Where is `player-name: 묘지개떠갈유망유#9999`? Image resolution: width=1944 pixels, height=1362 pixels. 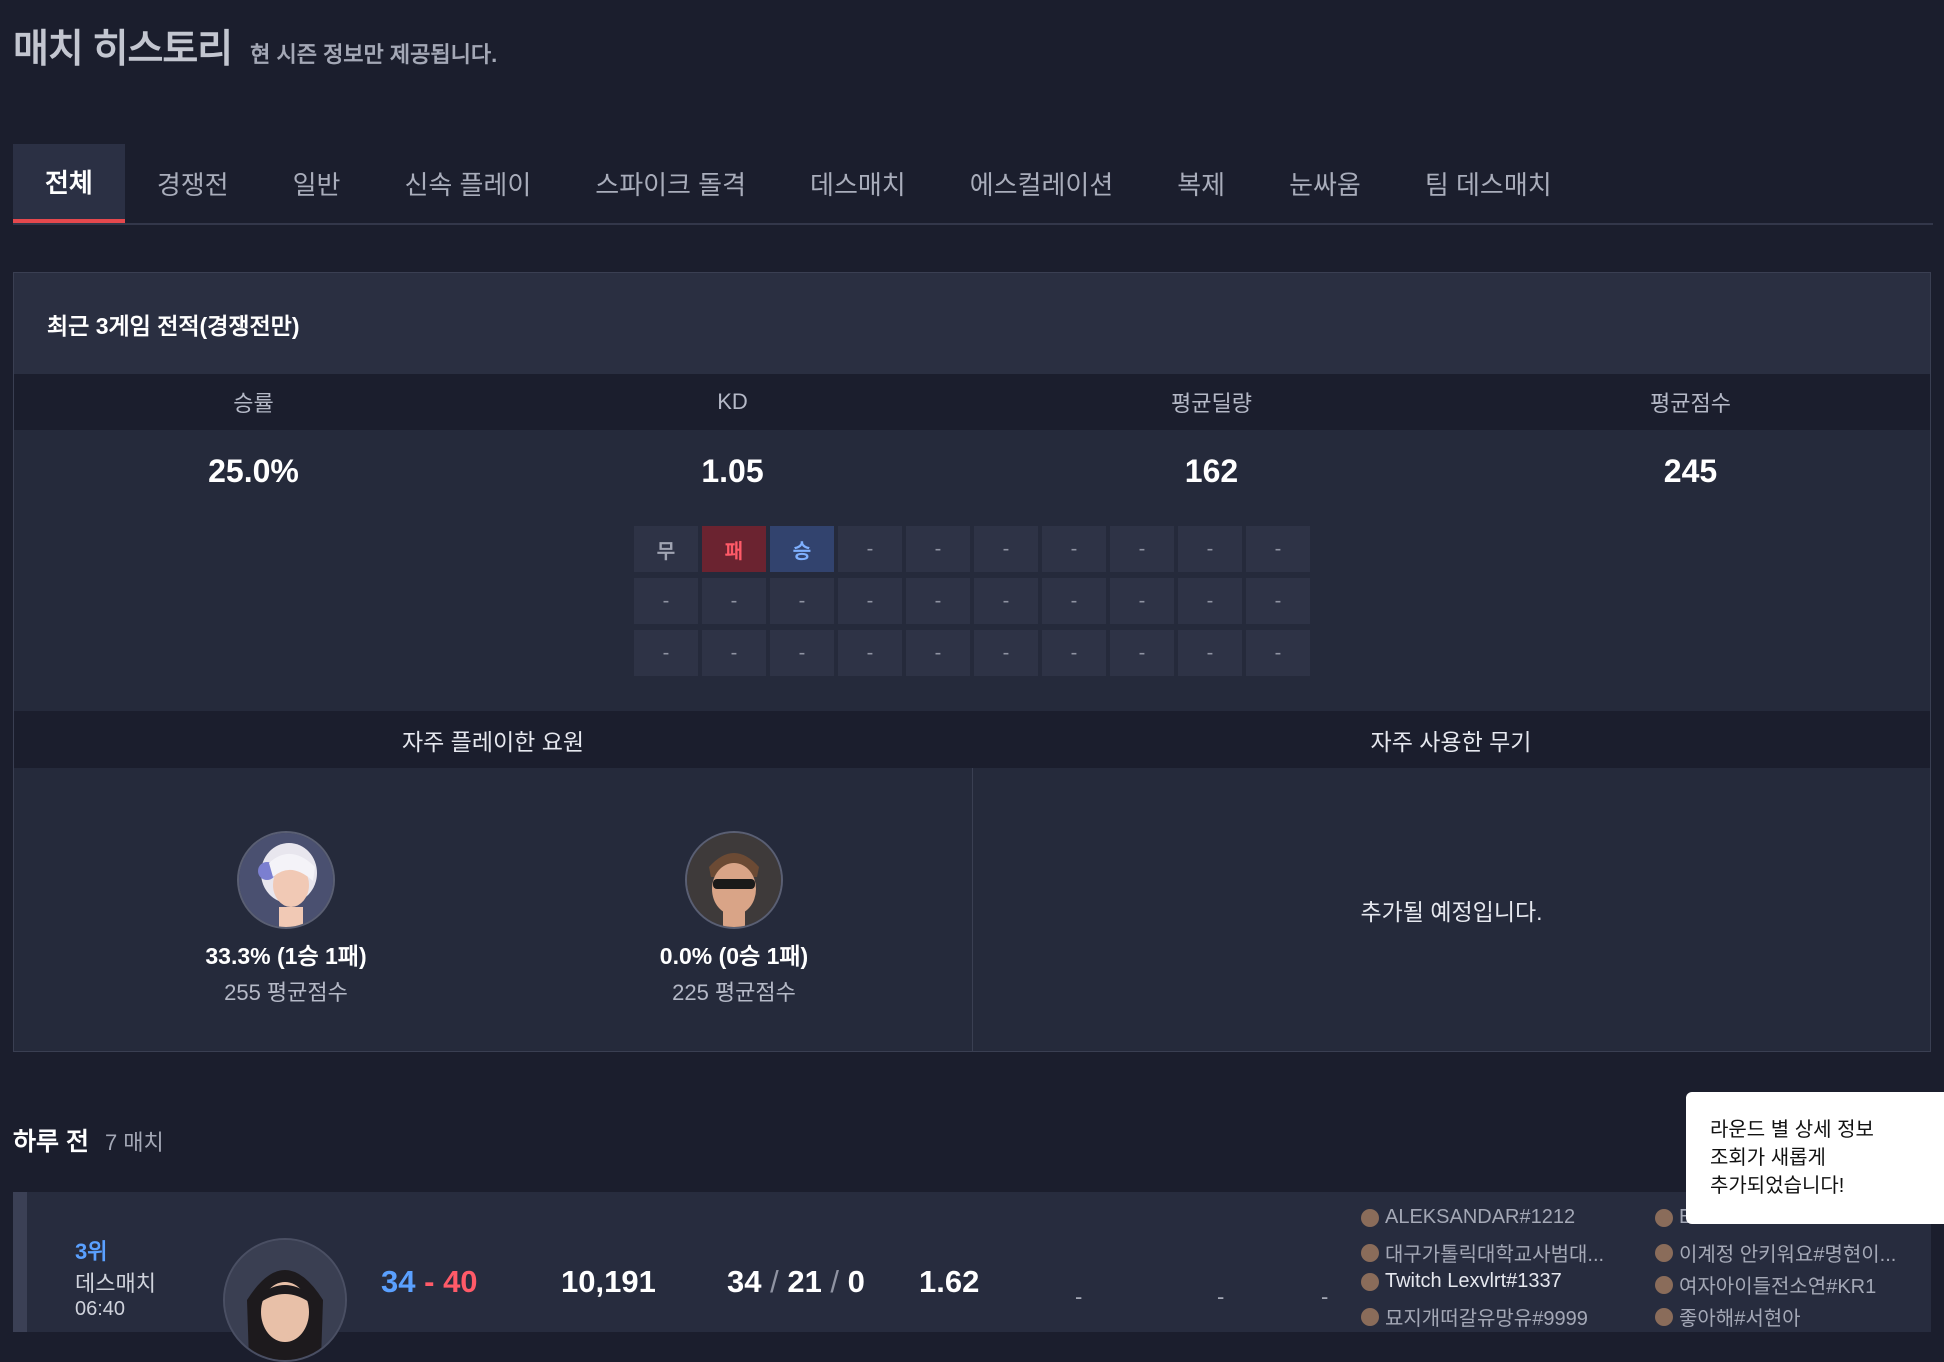 player-name: 묘지개떠갈유망유#9999 is located at coordinates (1474, 1316).